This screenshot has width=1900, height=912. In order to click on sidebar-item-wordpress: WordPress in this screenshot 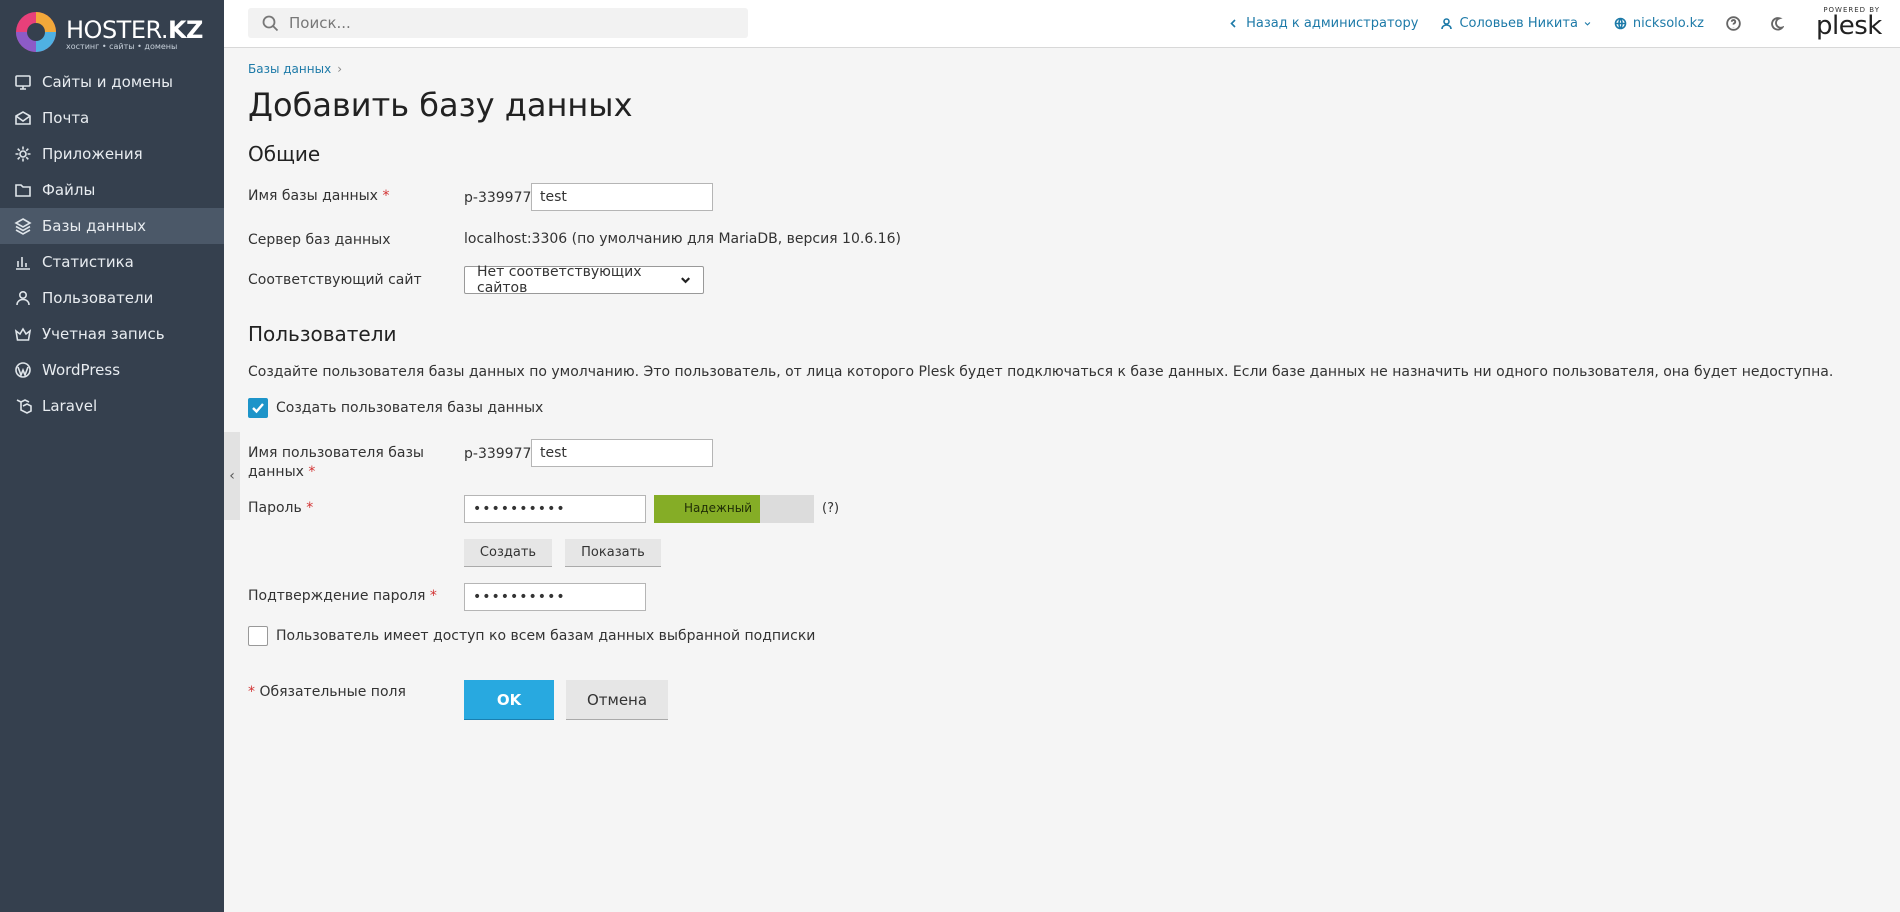, I will do `click(112, 370)`.